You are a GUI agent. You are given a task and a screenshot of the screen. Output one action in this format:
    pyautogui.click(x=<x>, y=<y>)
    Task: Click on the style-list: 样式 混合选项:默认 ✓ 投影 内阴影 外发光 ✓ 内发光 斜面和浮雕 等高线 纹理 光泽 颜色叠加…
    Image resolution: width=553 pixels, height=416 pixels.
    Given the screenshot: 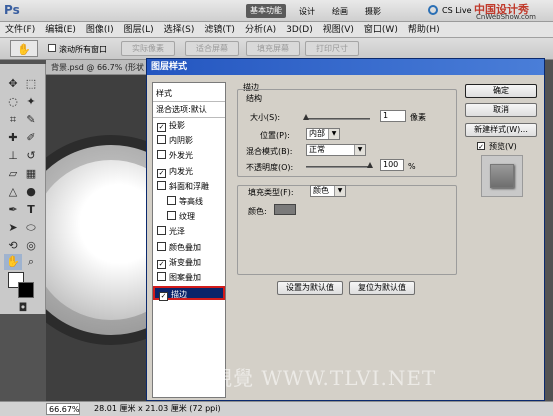 What is the action you would take?
    pyautogui.click(x=189, y=240)
    